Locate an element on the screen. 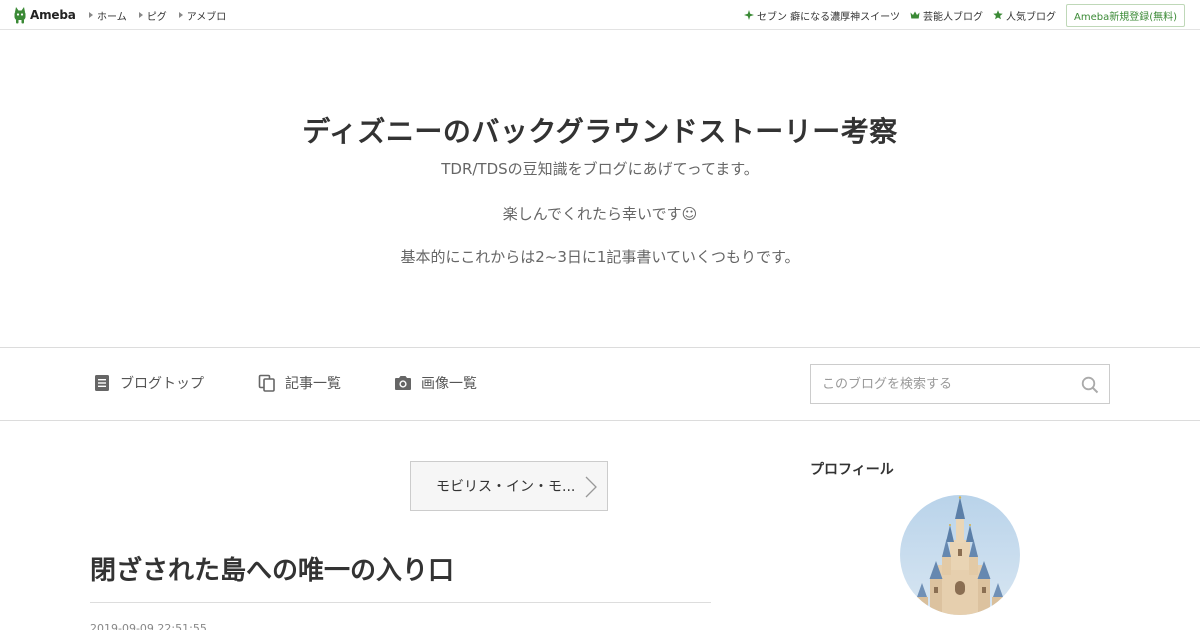 This screenshot has width=1200, height=630. search-button is located at coordinates (1090, 385).